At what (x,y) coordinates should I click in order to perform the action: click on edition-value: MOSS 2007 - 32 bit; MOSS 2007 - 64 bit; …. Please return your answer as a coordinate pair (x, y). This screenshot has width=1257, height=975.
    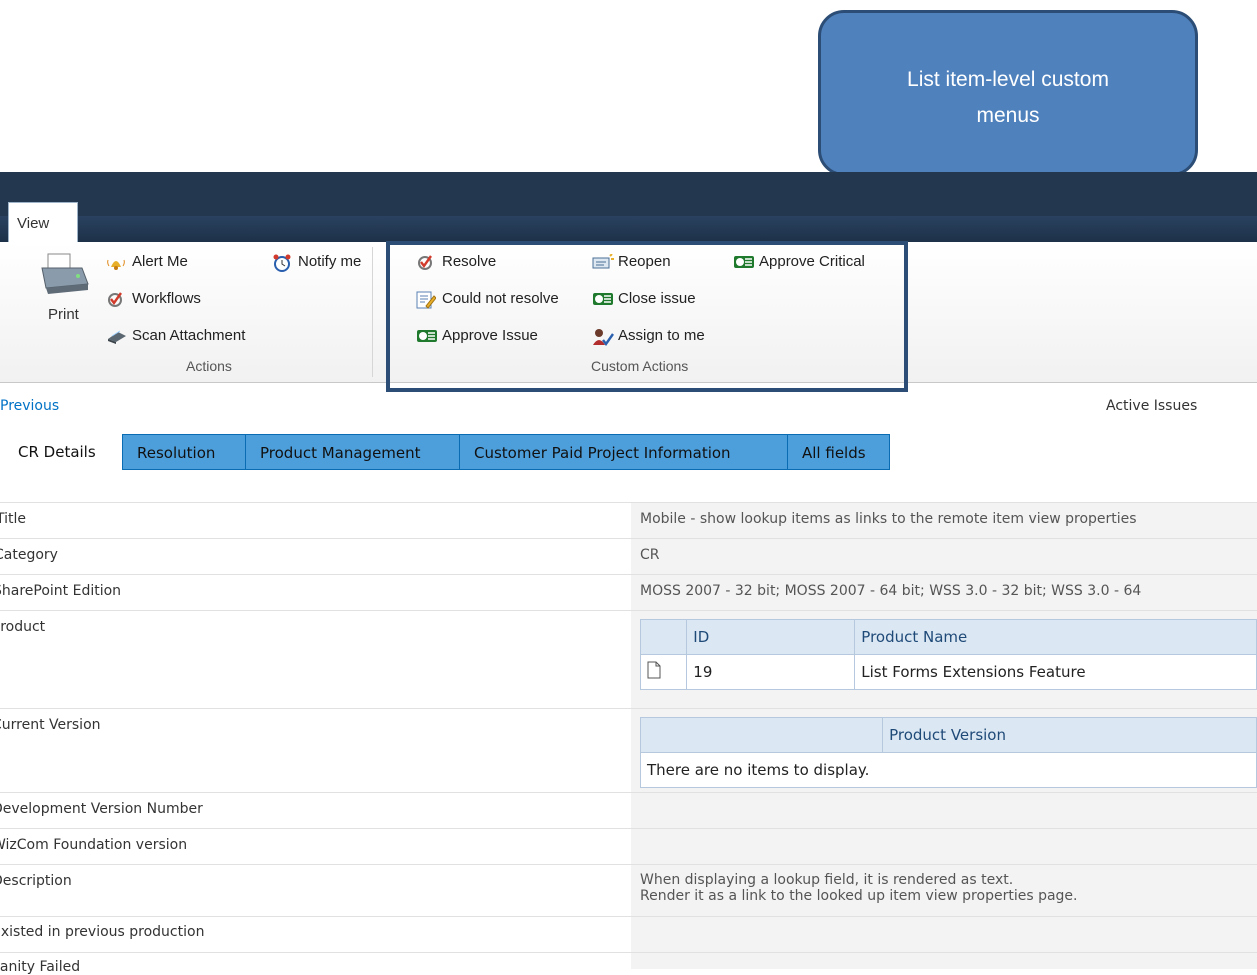
    Looking at the image, I should click on (891, 591).